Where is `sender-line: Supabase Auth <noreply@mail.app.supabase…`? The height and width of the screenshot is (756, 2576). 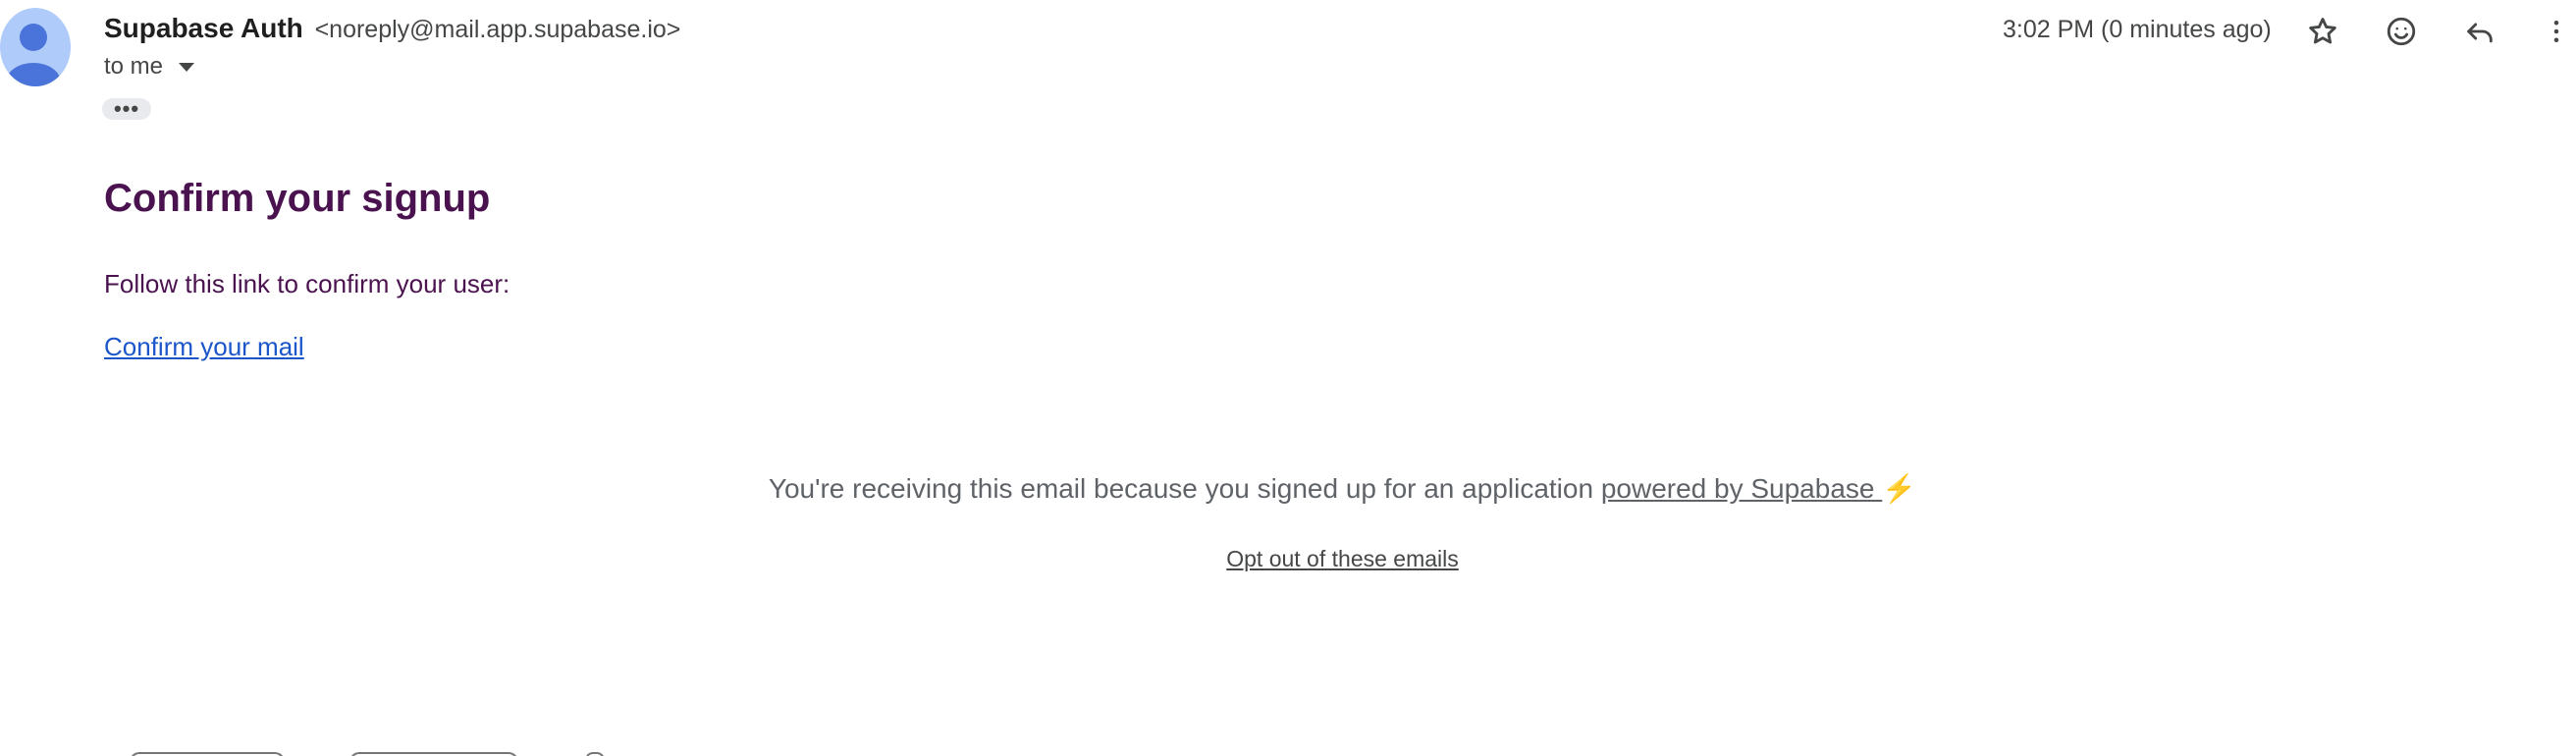
sender-line: Supabase Auth <noreply@mail.app.supabase… is located at coordinates (392, 29).